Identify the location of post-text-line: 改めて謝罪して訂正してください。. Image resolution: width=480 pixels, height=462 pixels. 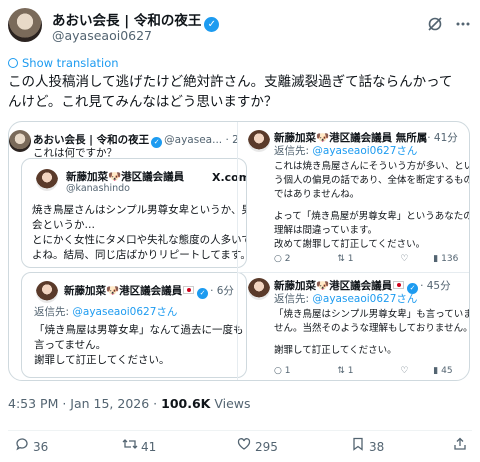
(350, 244).